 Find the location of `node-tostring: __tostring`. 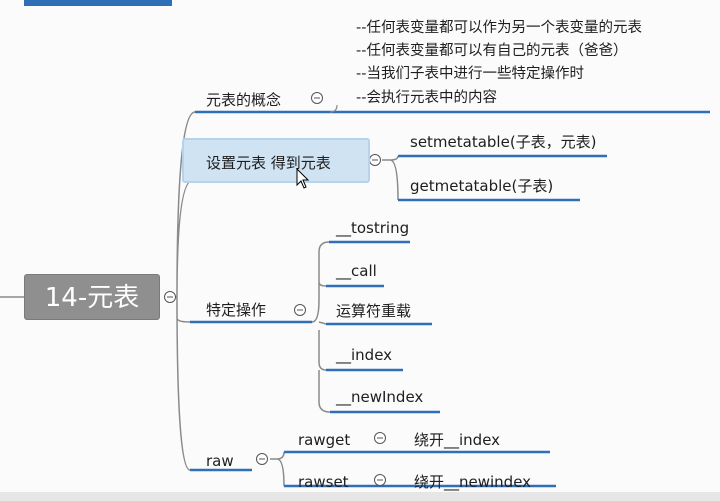

node-tostring: __tostring is located at coordinates (372, 228).